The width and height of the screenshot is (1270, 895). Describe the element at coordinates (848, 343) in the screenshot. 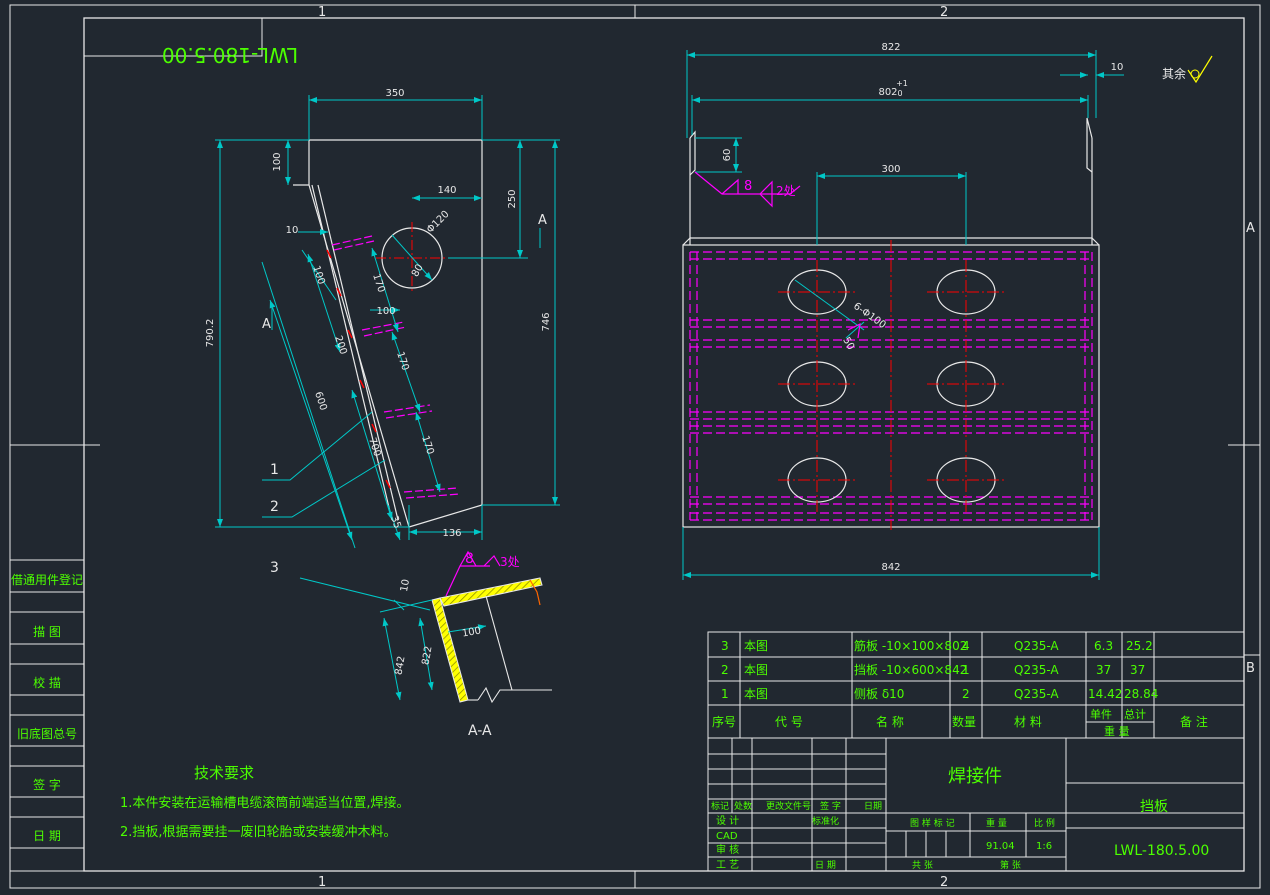

I see `dim-chamfer: 50` at that location.